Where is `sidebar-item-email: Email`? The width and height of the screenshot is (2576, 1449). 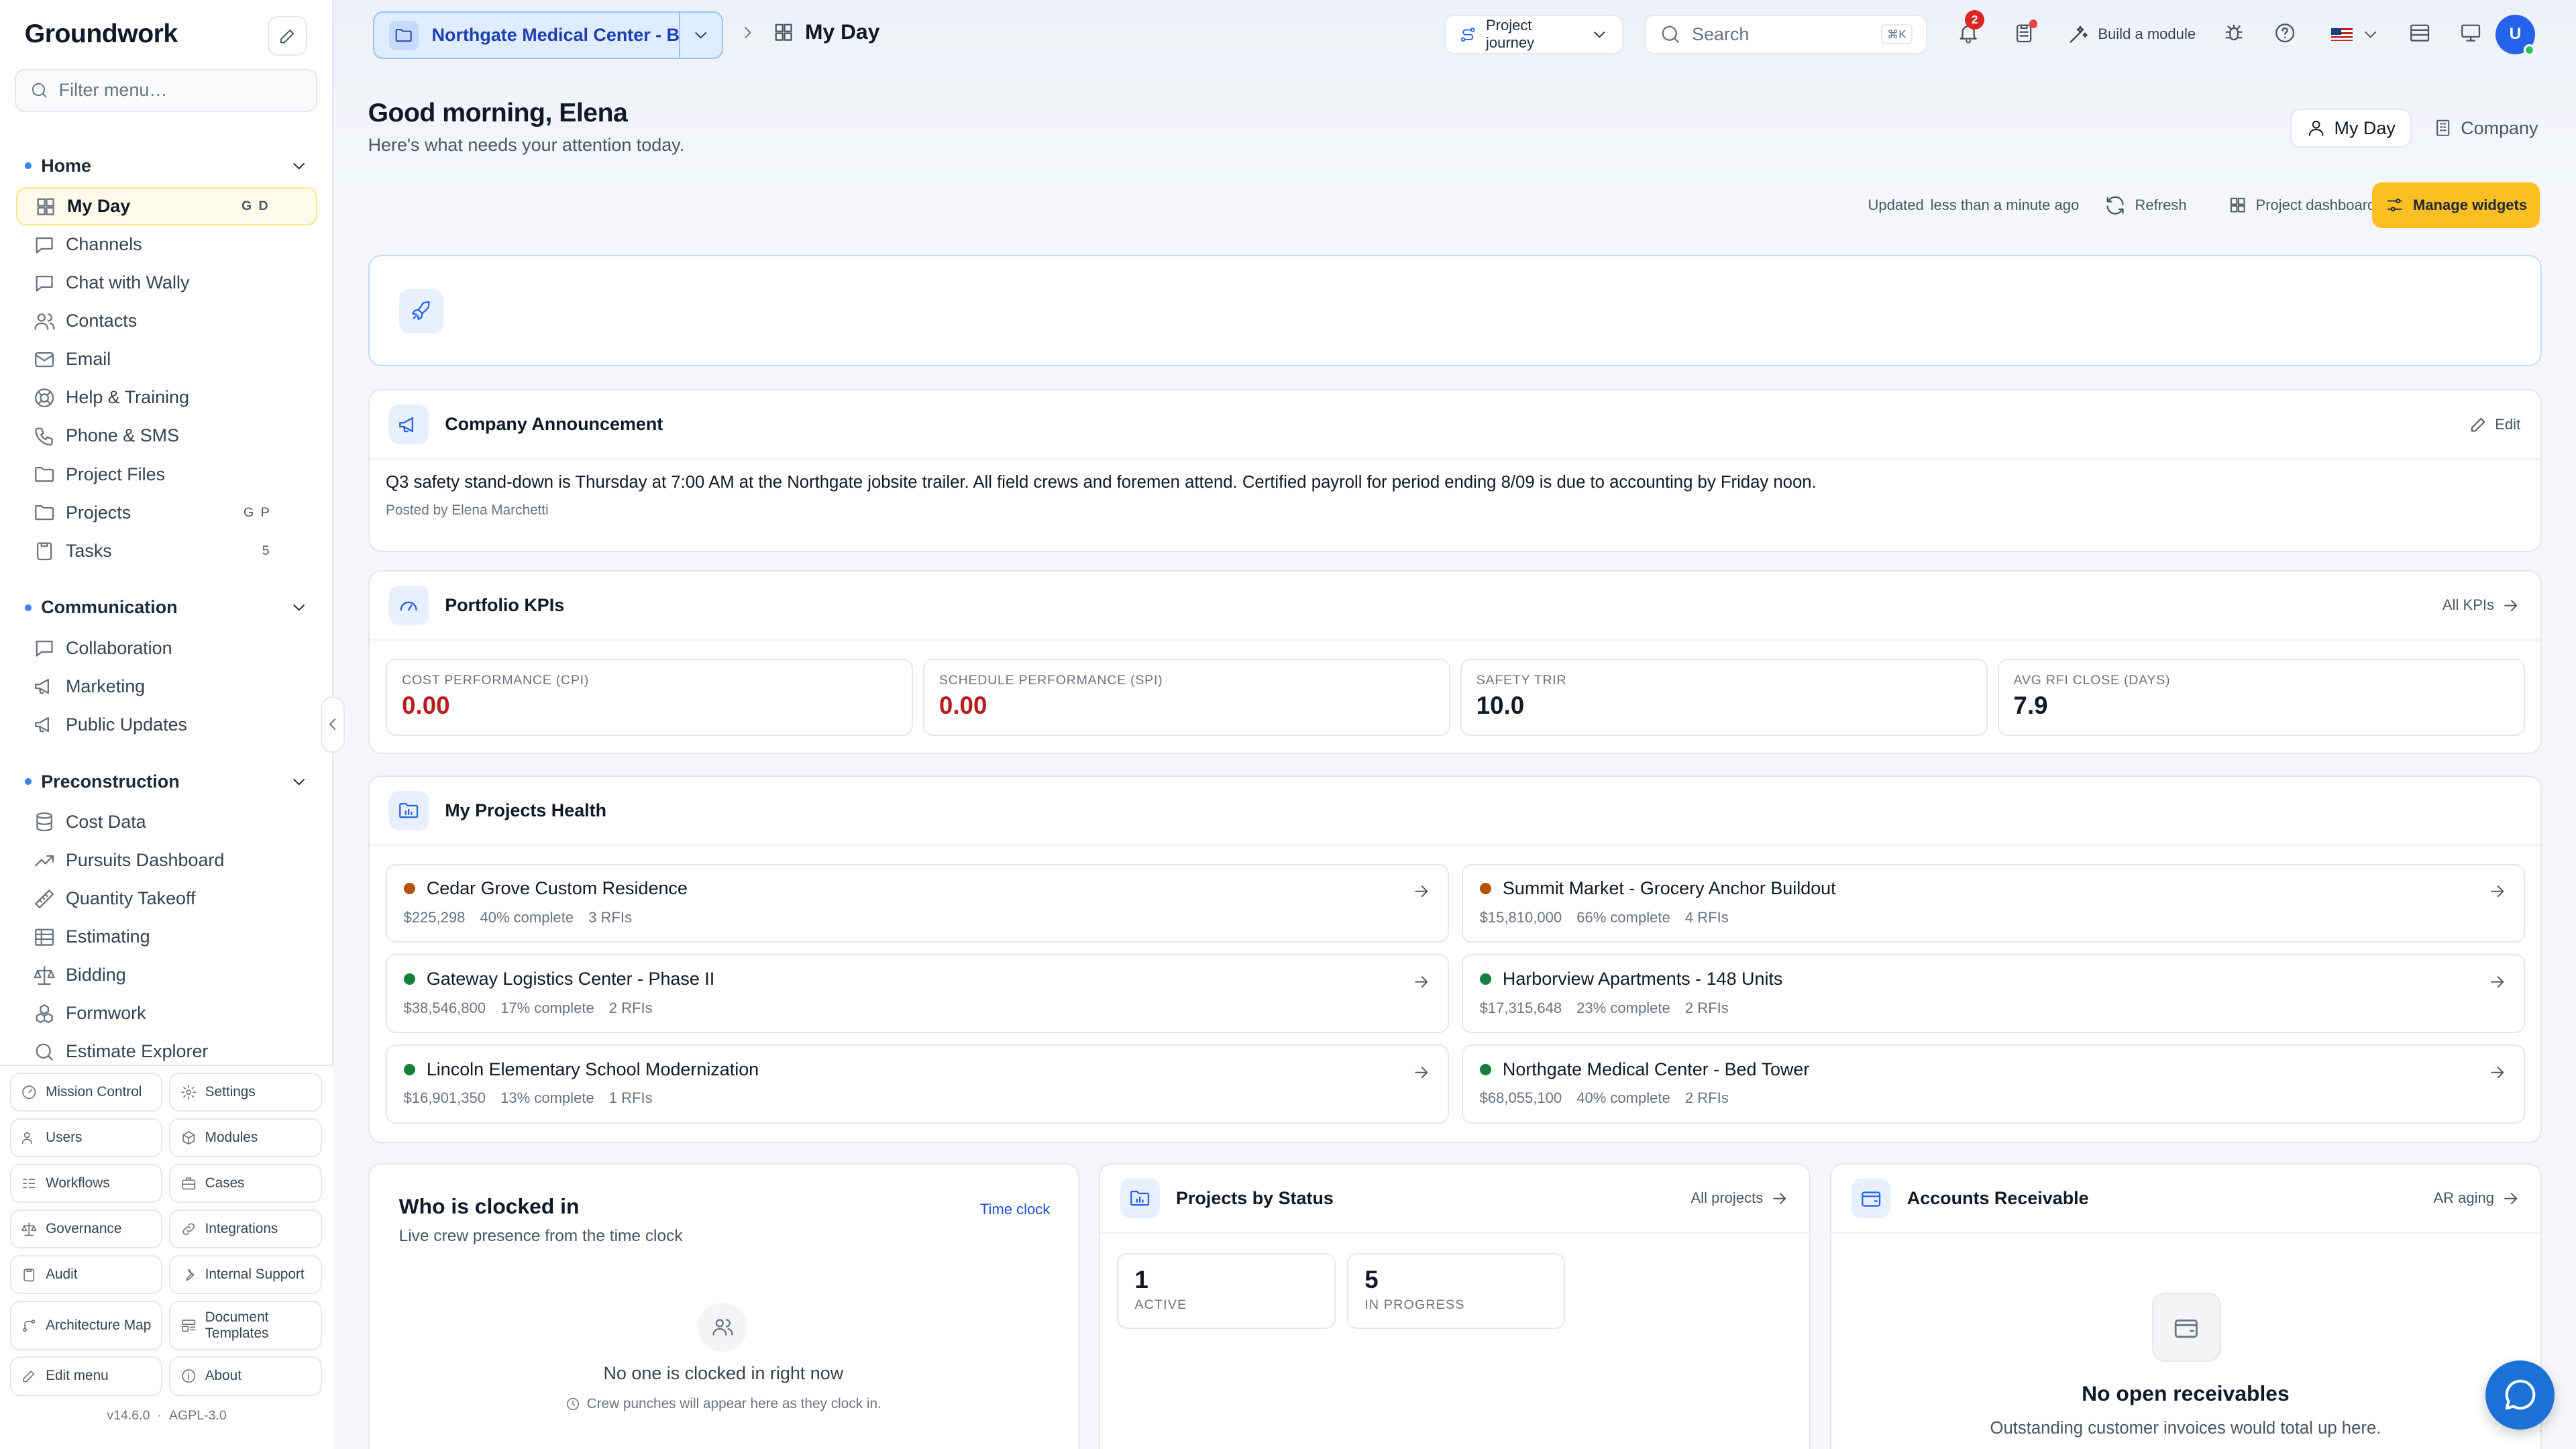 sidebar-item-email: Email is located at coordinates (166, 359).